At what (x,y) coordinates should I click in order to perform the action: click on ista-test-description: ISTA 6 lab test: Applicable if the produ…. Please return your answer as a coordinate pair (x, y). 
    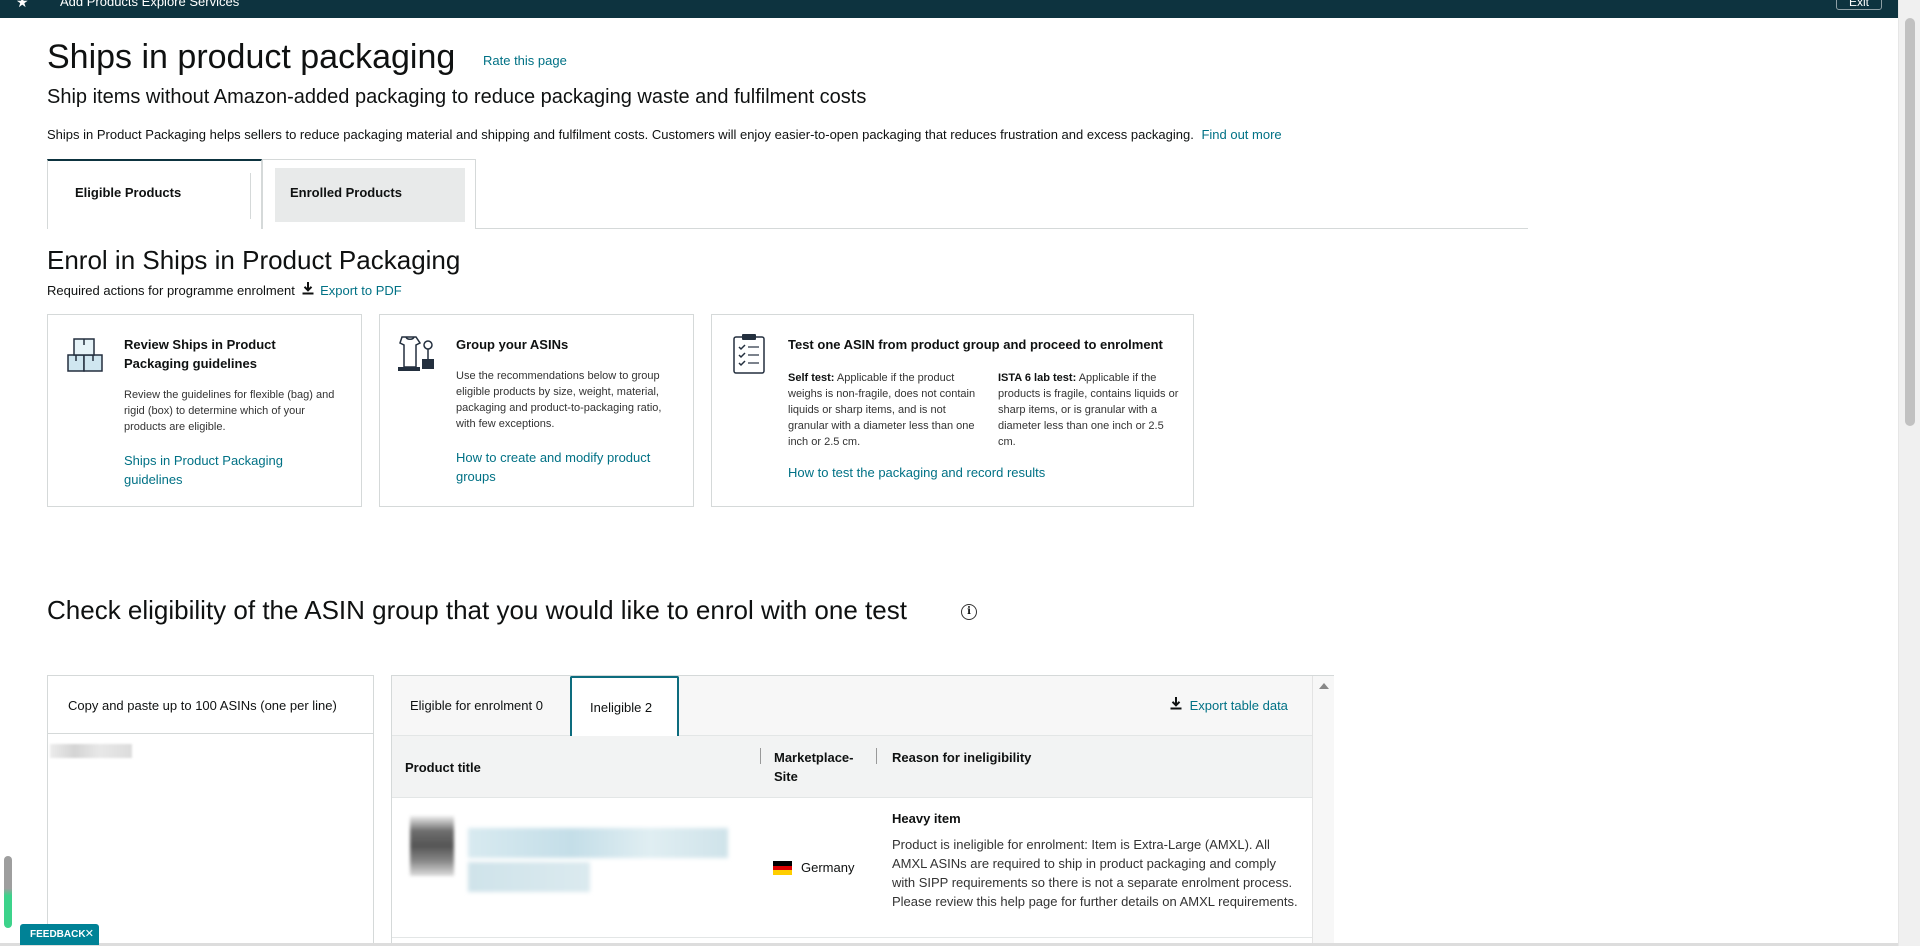
    Looking at the image, I should click on (1090, 410).